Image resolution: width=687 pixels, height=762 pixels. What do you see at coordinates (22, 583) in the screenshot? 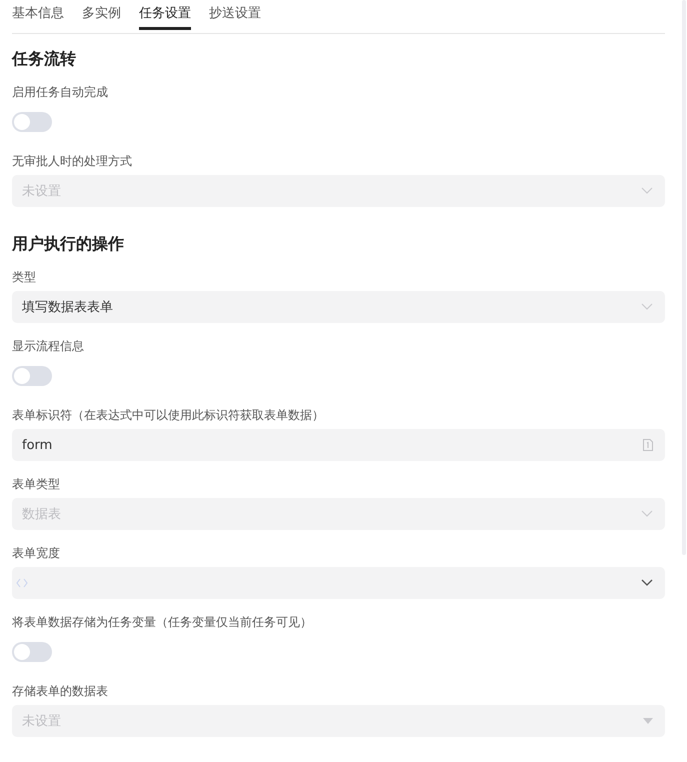
I see `code-icon` at bounding box center [22, 583].